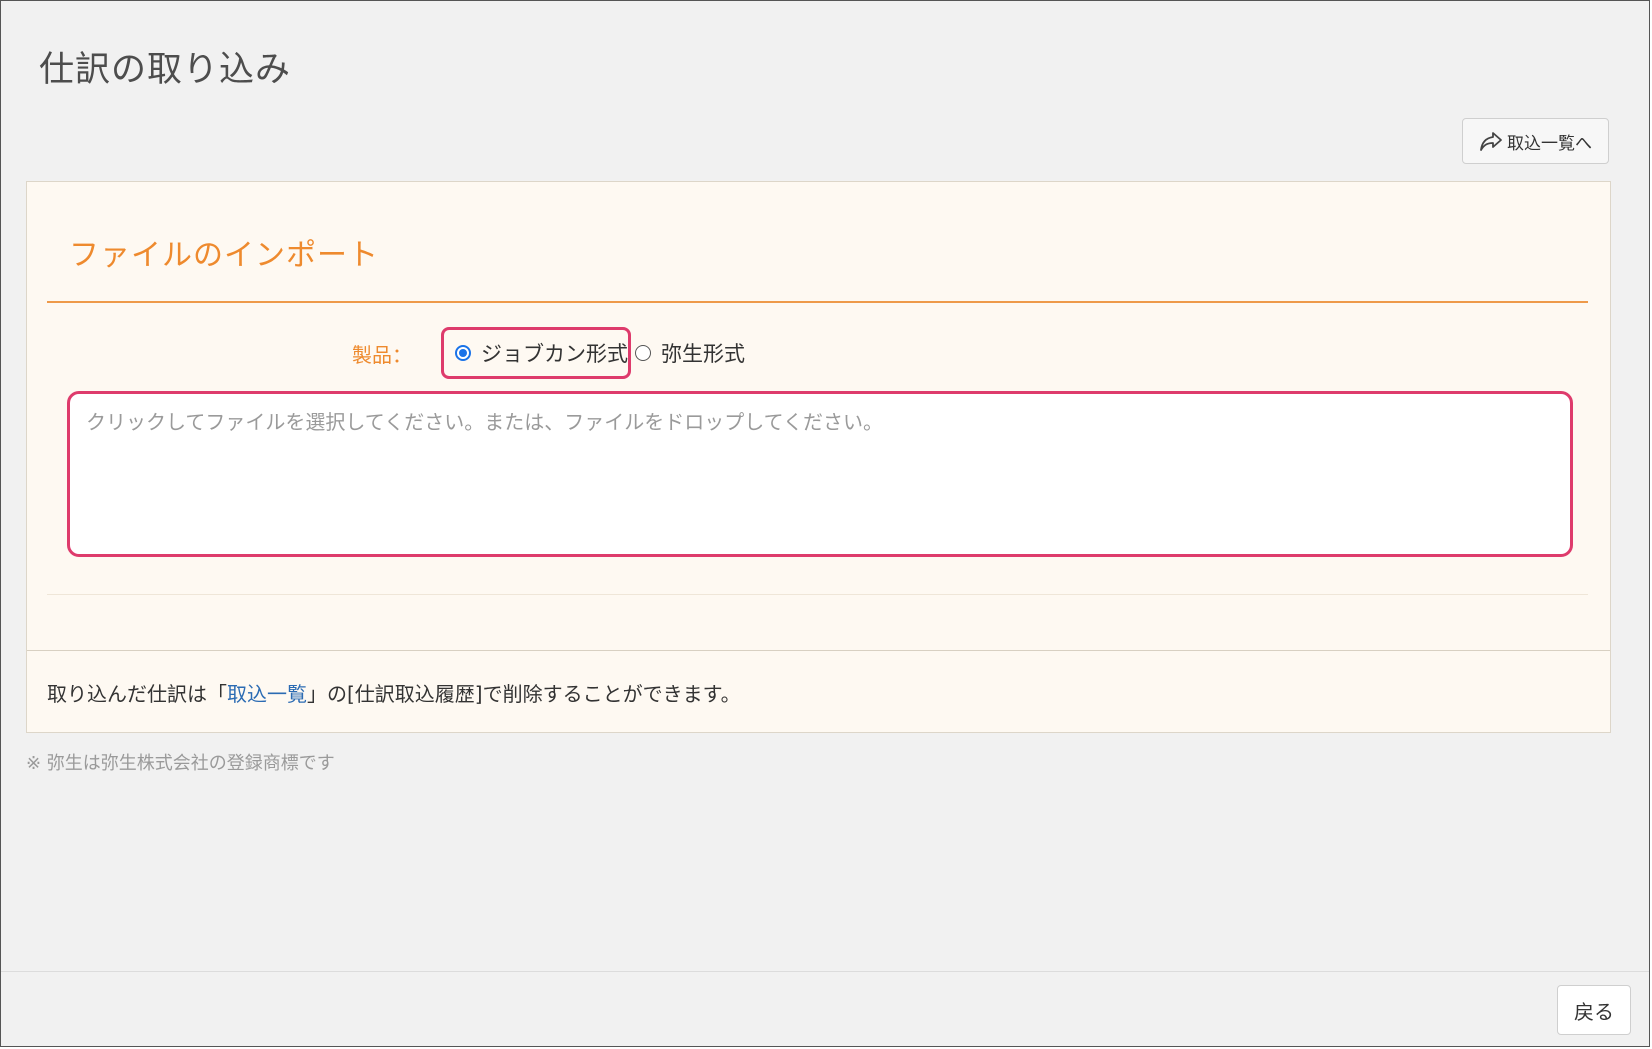 This screenshot has height=1049, width=1652. Describe the element at coordinates (817, 302) in the screenshot. I see `section-divider` at that location.